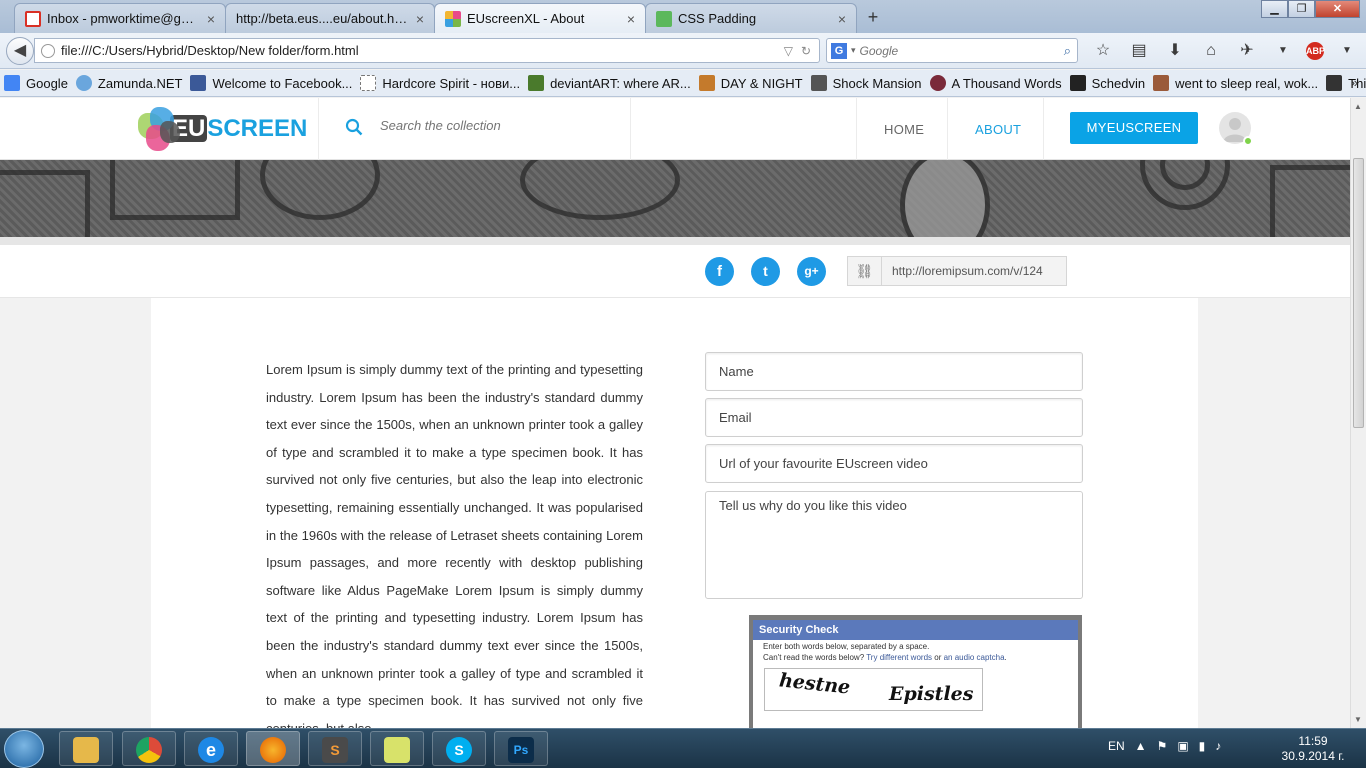  I want to click on tab-title: http://beta.eus....eu/about.html, so click(323, 18).